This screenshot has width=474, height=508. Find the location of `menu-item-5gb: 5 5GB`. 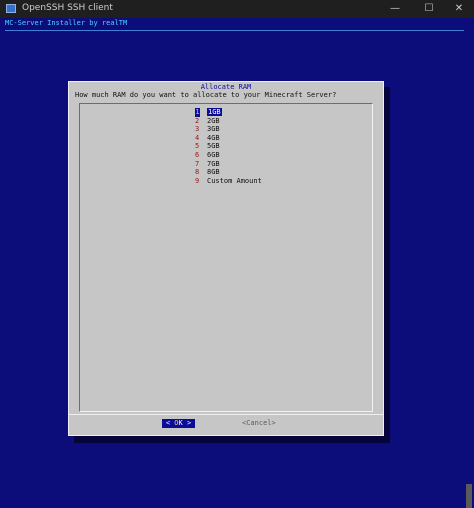

menu-item-5gb: 5 5GB is located at coordinates (228, 146).